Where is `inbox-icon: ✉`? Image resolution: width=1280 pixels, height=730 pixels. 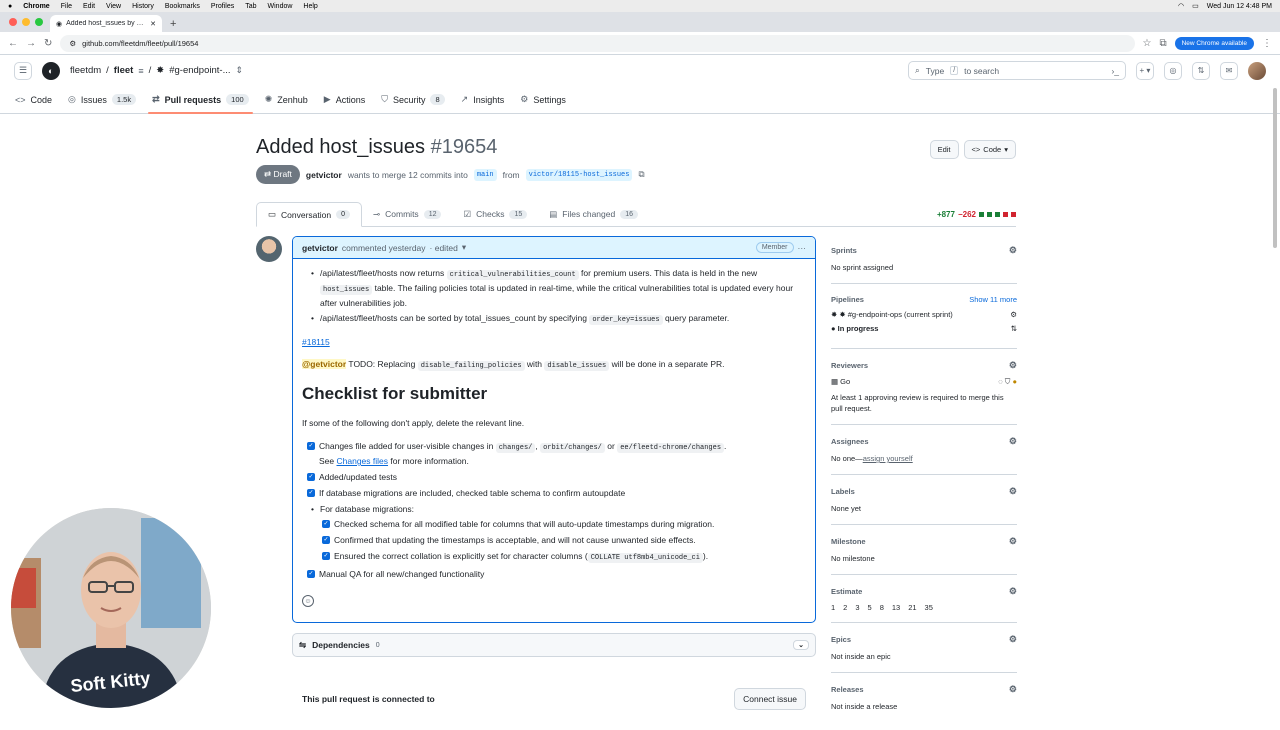 inbox-icon: ✉ is located at coordinates (1229, 70).